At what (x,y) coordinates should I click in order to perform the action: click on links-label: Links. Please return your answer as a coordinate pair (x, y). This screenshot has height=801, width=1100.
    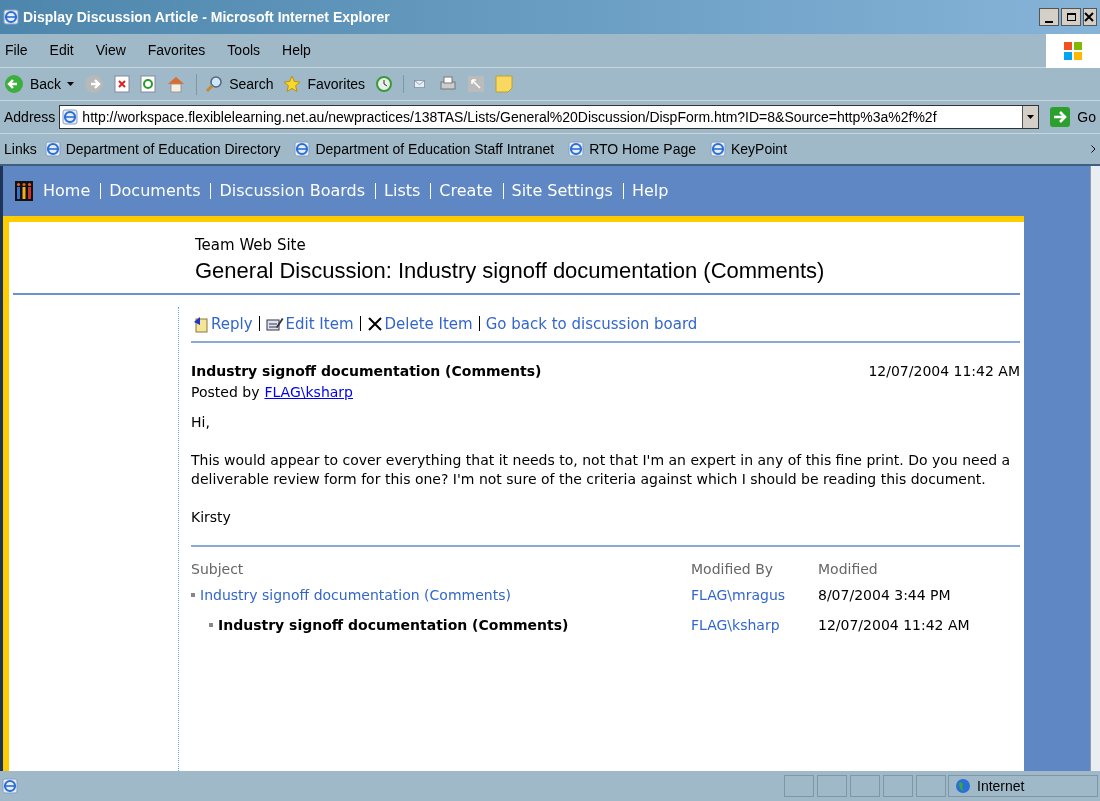
    Looking at the image, I should click on (20, 149).